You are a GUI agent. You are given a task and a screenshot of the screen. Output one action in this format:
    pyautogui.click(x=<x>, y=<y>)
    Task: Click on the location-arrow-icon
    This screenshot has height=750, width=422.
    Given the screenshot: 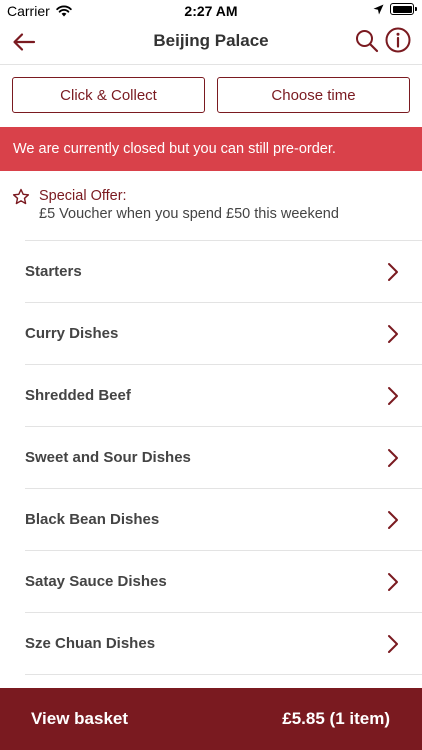 What is the action you would take?
    pyautogui.click(x=378, y=9)
    